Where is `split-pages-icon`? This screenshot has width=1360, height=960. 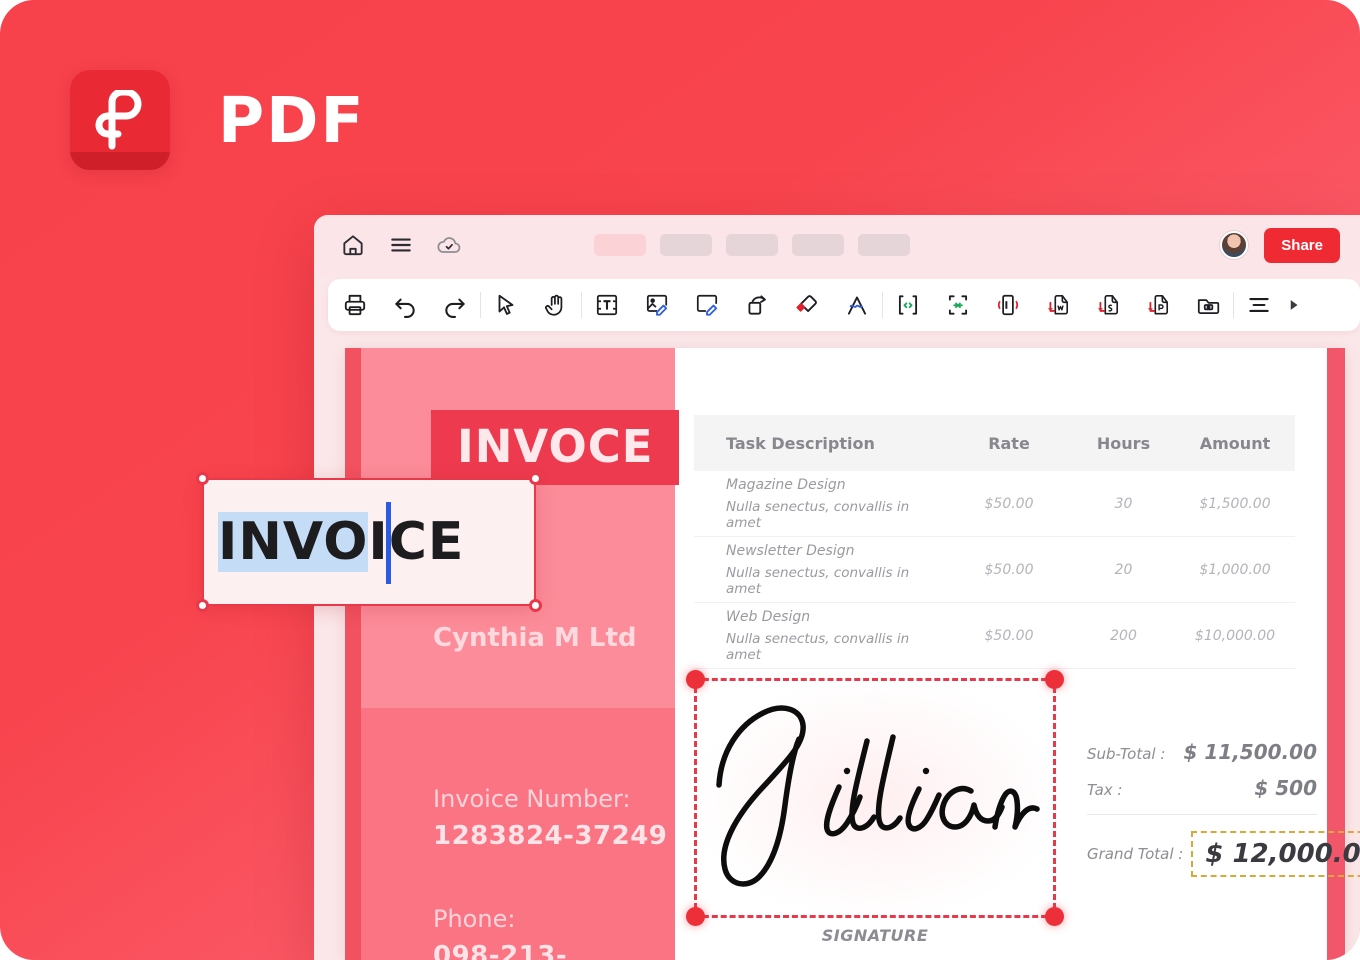
split-pages-icon is located at coordinates (908, 305).